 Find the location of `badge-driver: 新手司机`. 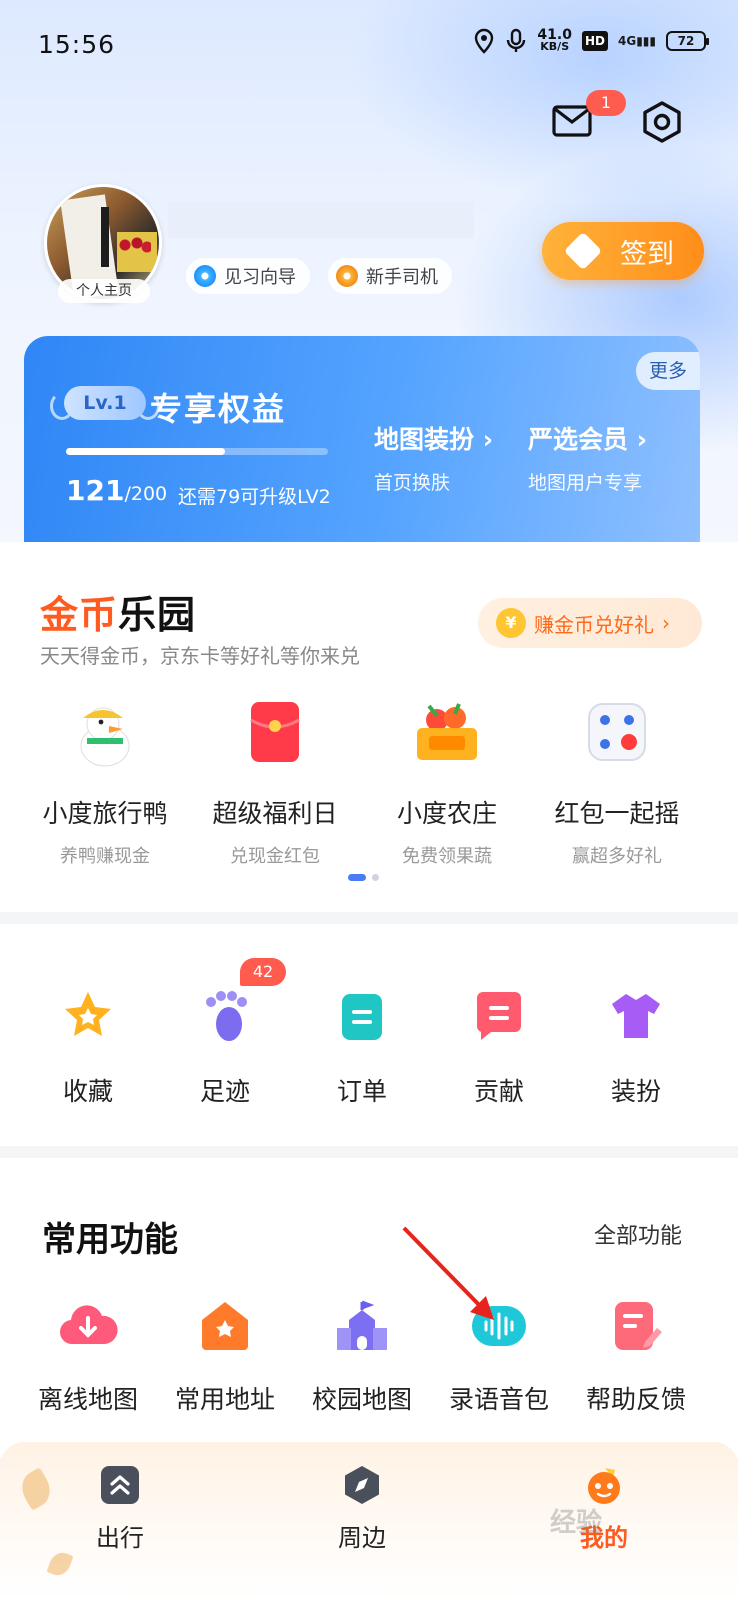

badge-driver: 新手司机 is located at coordinates (390, 276).